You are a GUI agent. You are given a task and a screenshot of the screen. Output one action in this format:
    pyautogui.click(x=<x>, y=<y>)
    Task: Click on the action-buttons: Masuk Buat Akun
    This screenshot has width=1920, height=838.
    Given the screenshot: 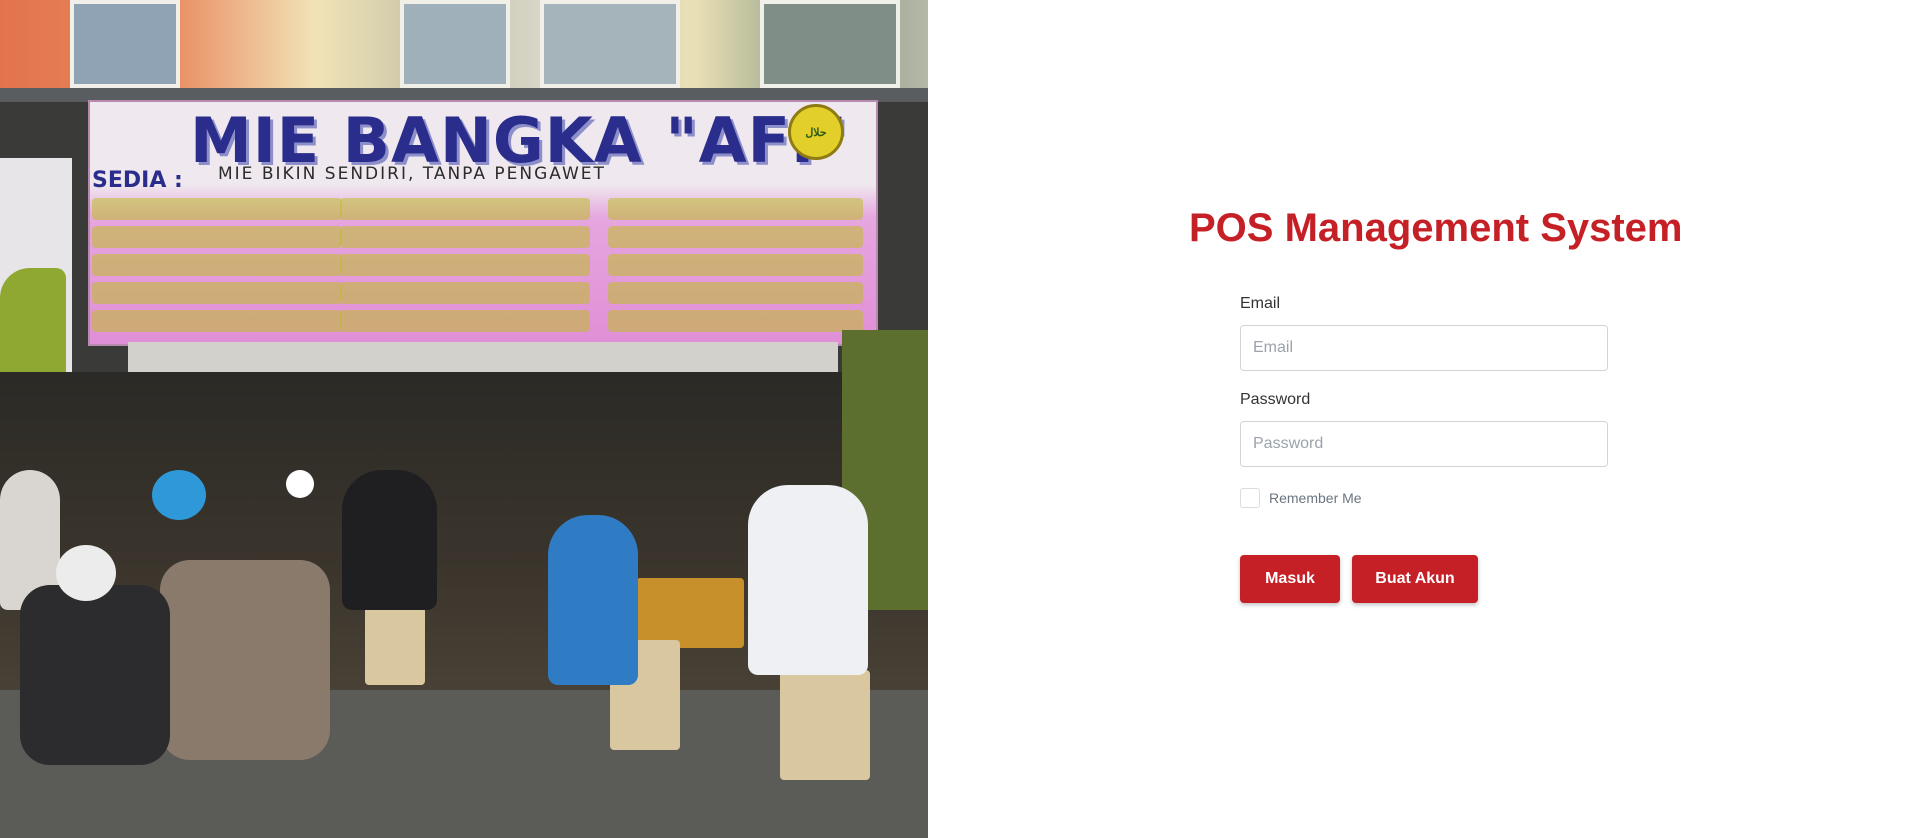 What is the action you would take?
    pyautogui.click(x=1424, y=579)
    